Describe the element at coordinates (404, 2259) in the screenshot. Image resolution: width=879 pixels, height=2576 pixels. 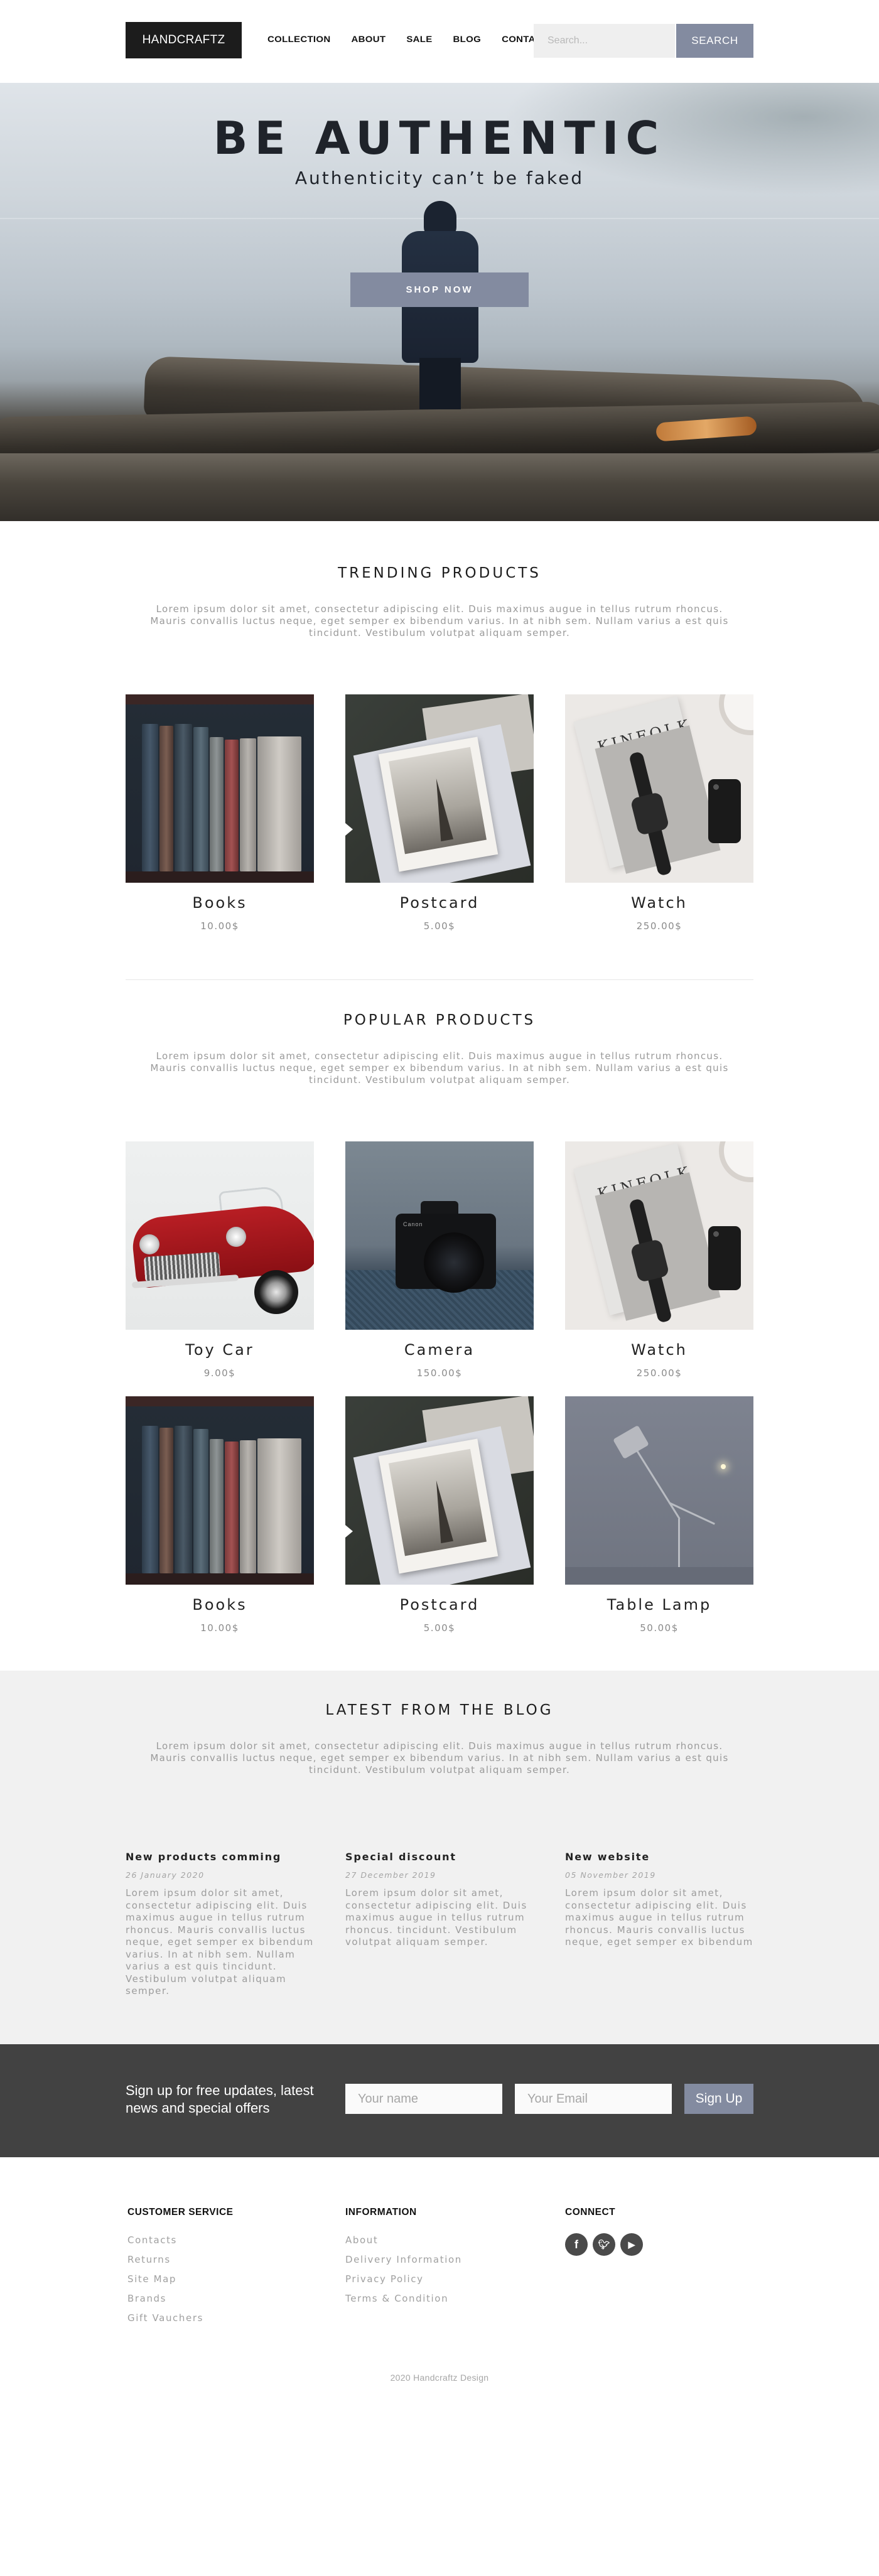
I see `footer-link-delivery-information: Delivery Information` at that location.